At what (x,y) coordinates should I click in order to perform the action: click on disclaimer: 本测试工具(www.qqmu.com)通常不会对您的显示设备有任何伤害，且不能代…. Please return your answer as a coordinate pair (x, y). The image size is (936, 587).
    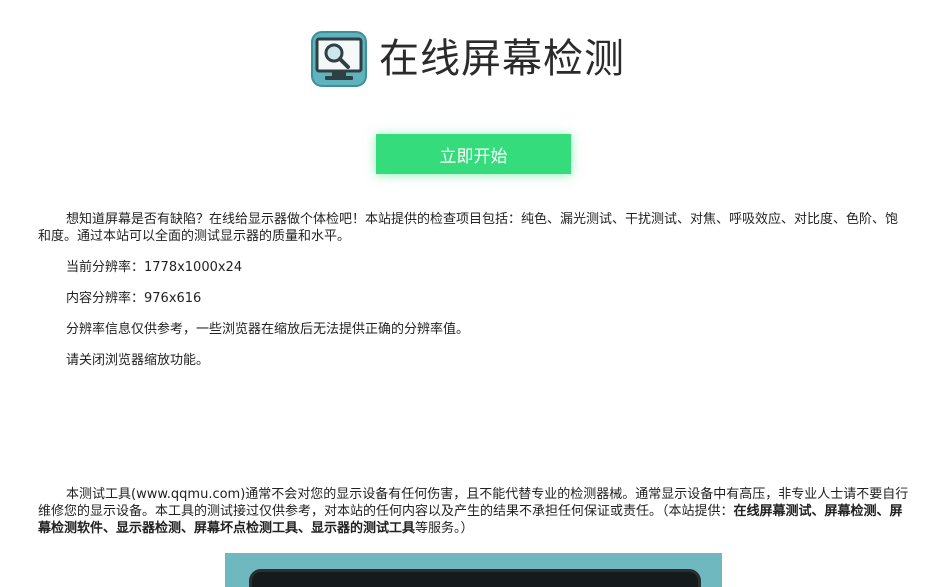
    Looking at the image, I should click on (474, 511).